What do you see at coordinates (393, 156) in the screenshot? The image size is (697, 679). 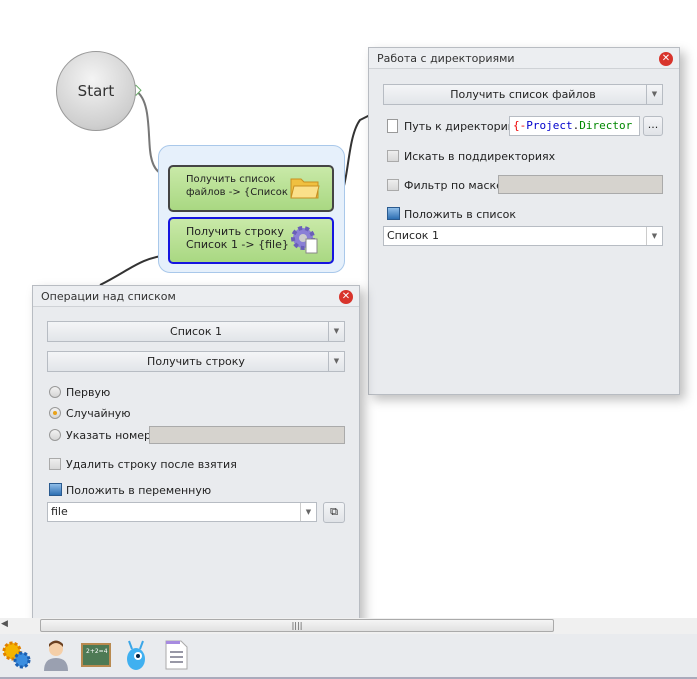 I see `subdirs-checkbox` at bounding box center [393, 156].